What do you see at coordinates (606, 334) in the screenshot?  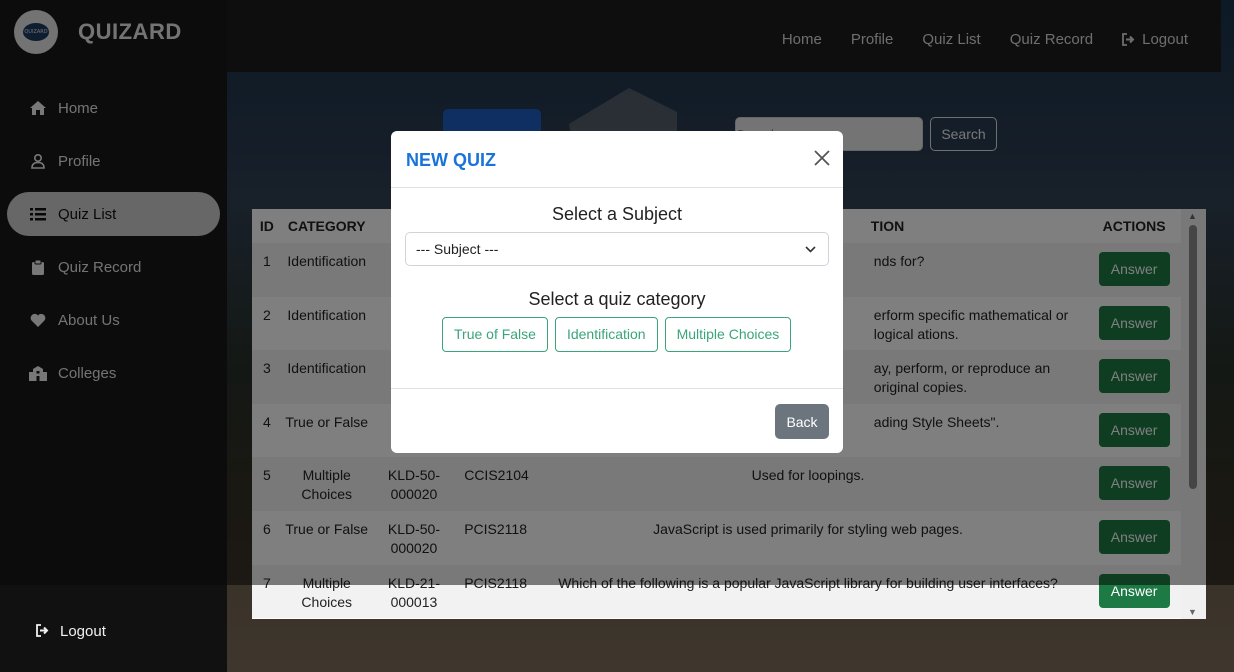 I see `category-identification-button: Identification` at bounding box center [606, 334].